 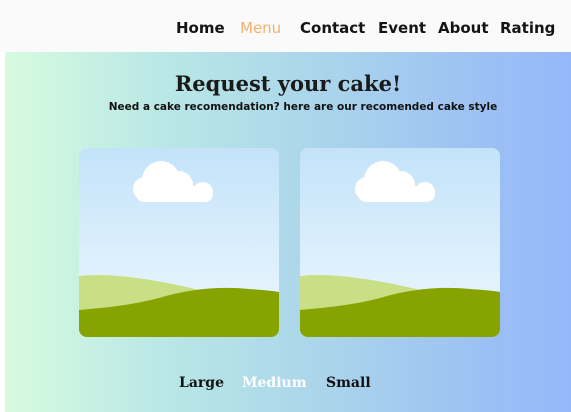 I want to click on nav-menu-link: Menu, so click(x=260, y=28).